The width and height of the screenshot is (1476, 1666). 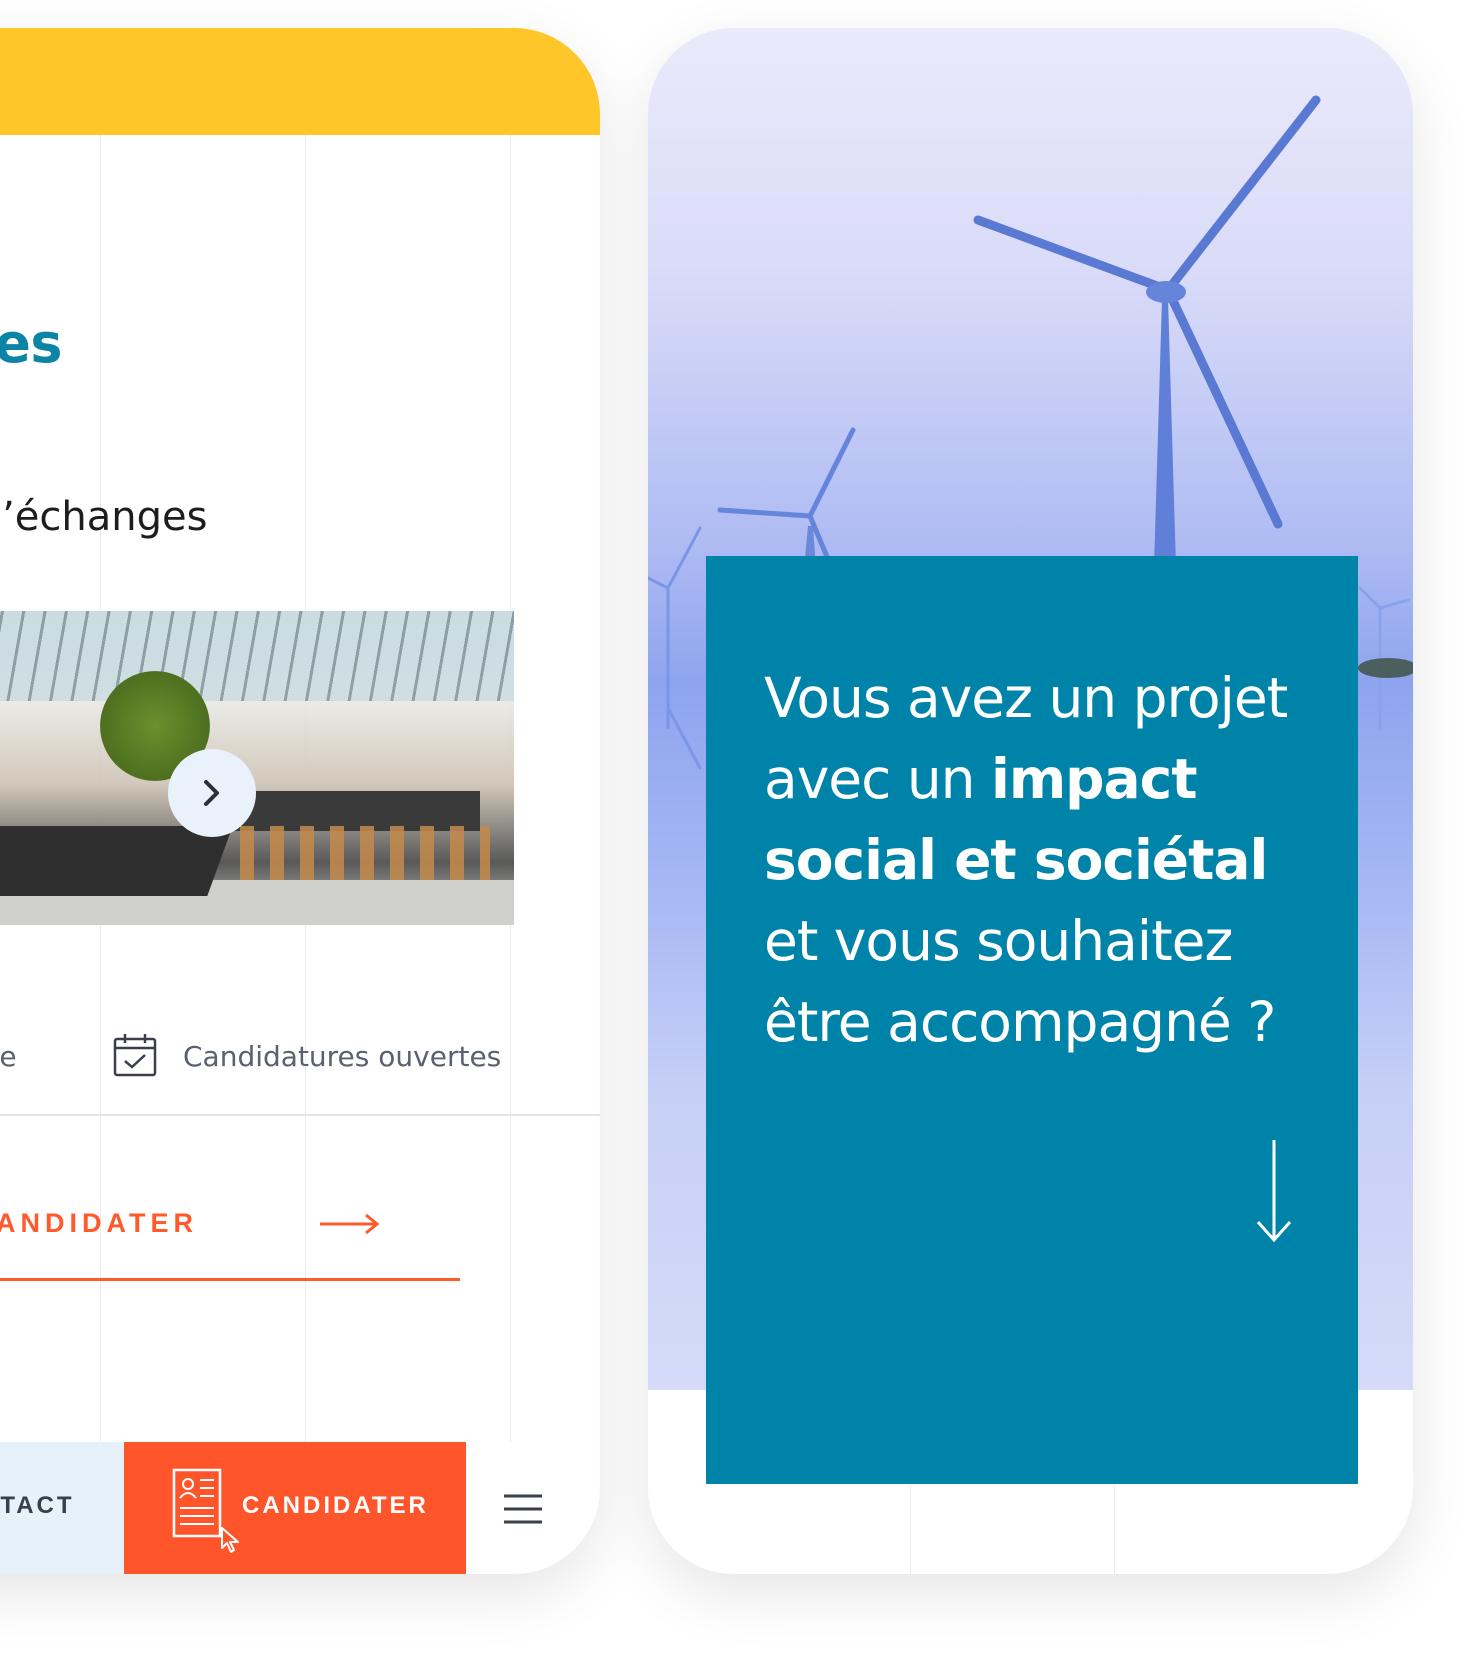 I want to click on coworking-space-photo, so click(x=257, y=768).